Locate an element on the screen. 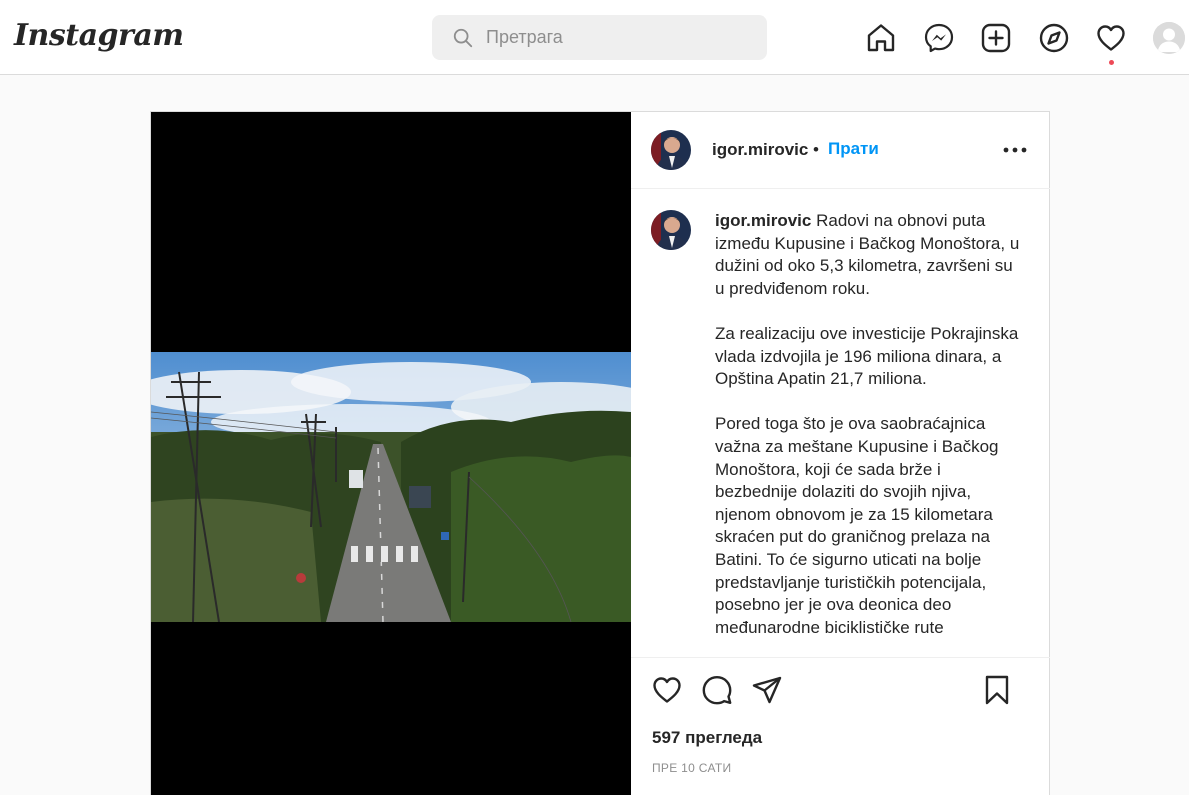 The image size is (1189, 795). comment-icon is located at coordinates (717, 690).